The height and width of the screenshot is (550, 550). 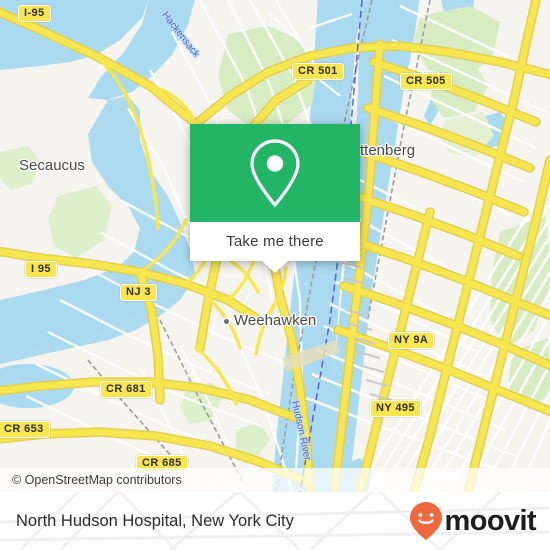 I want to click on road-shield-ny495: NY 495, so click(x=395, y=408).